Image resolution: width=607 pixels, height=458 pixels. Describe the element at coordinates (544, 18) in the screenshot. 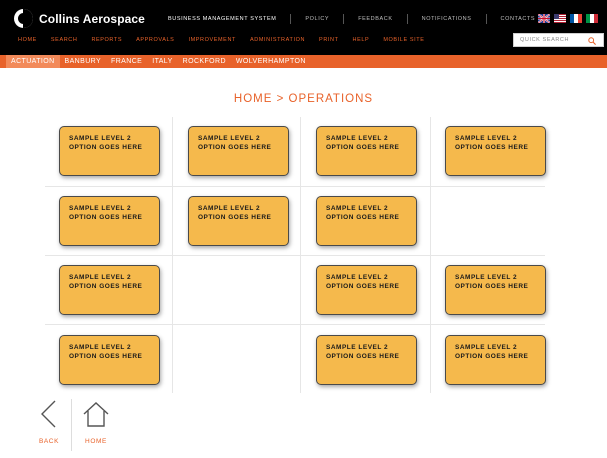

I see `uk-flag-icon` at that location.